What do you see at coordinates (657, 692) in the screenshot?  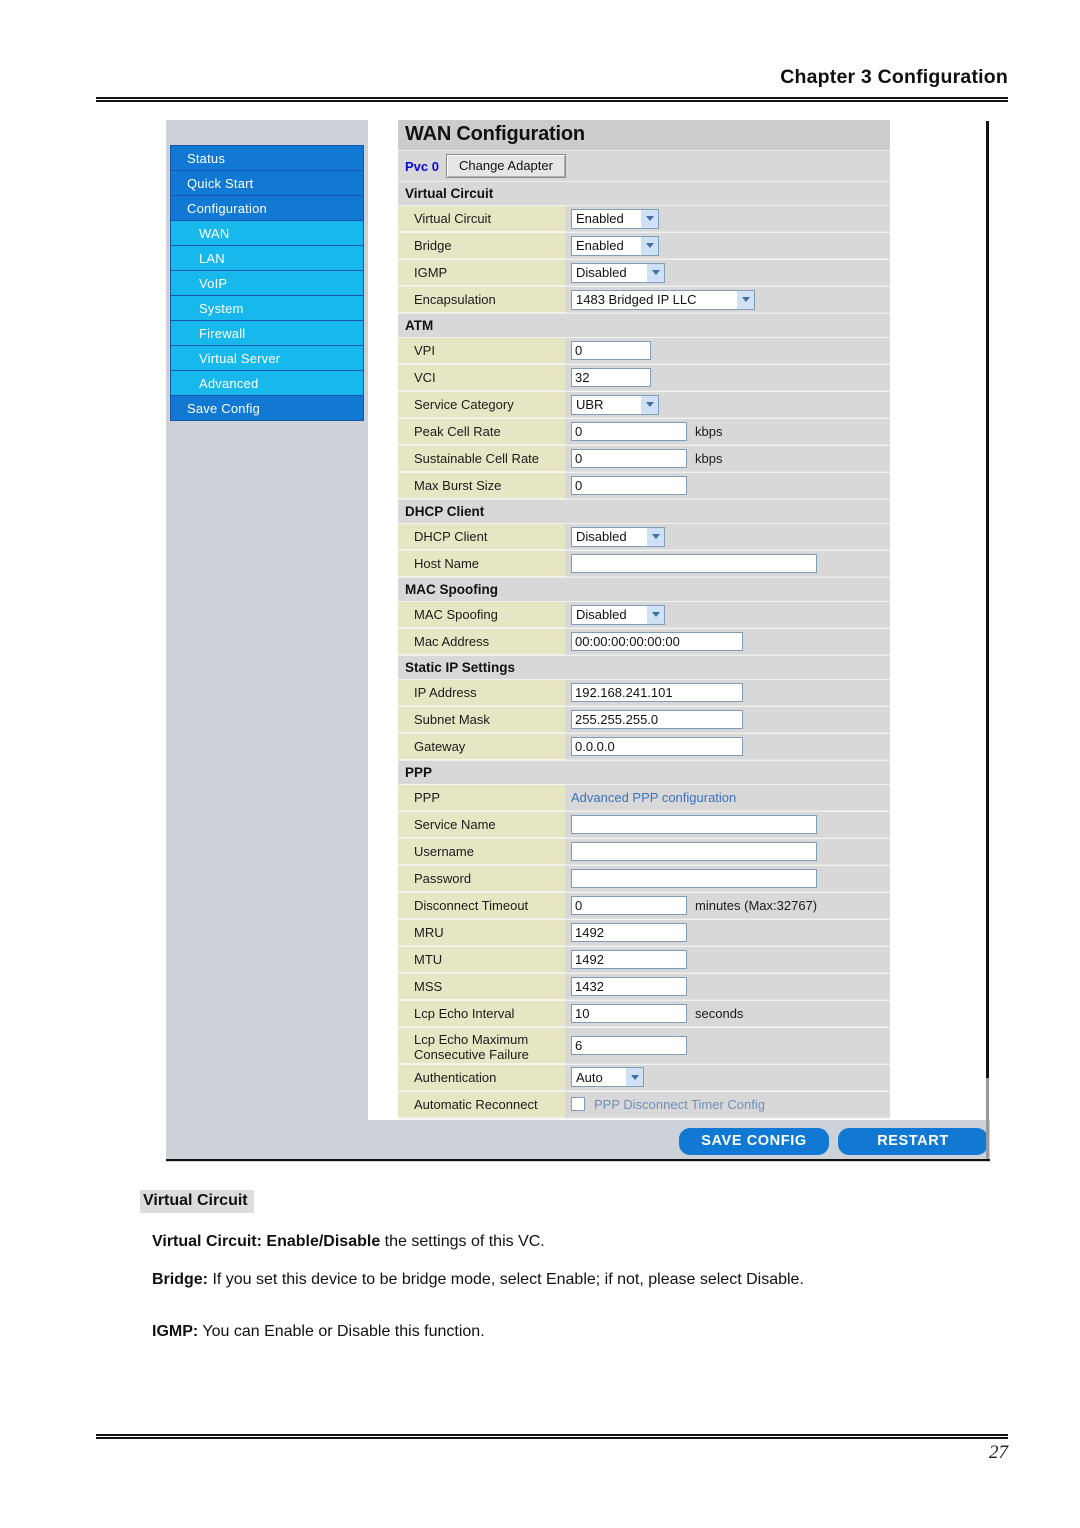 I see `ip-address-input: 192.168.241.101` at bounding box center [657, 692].